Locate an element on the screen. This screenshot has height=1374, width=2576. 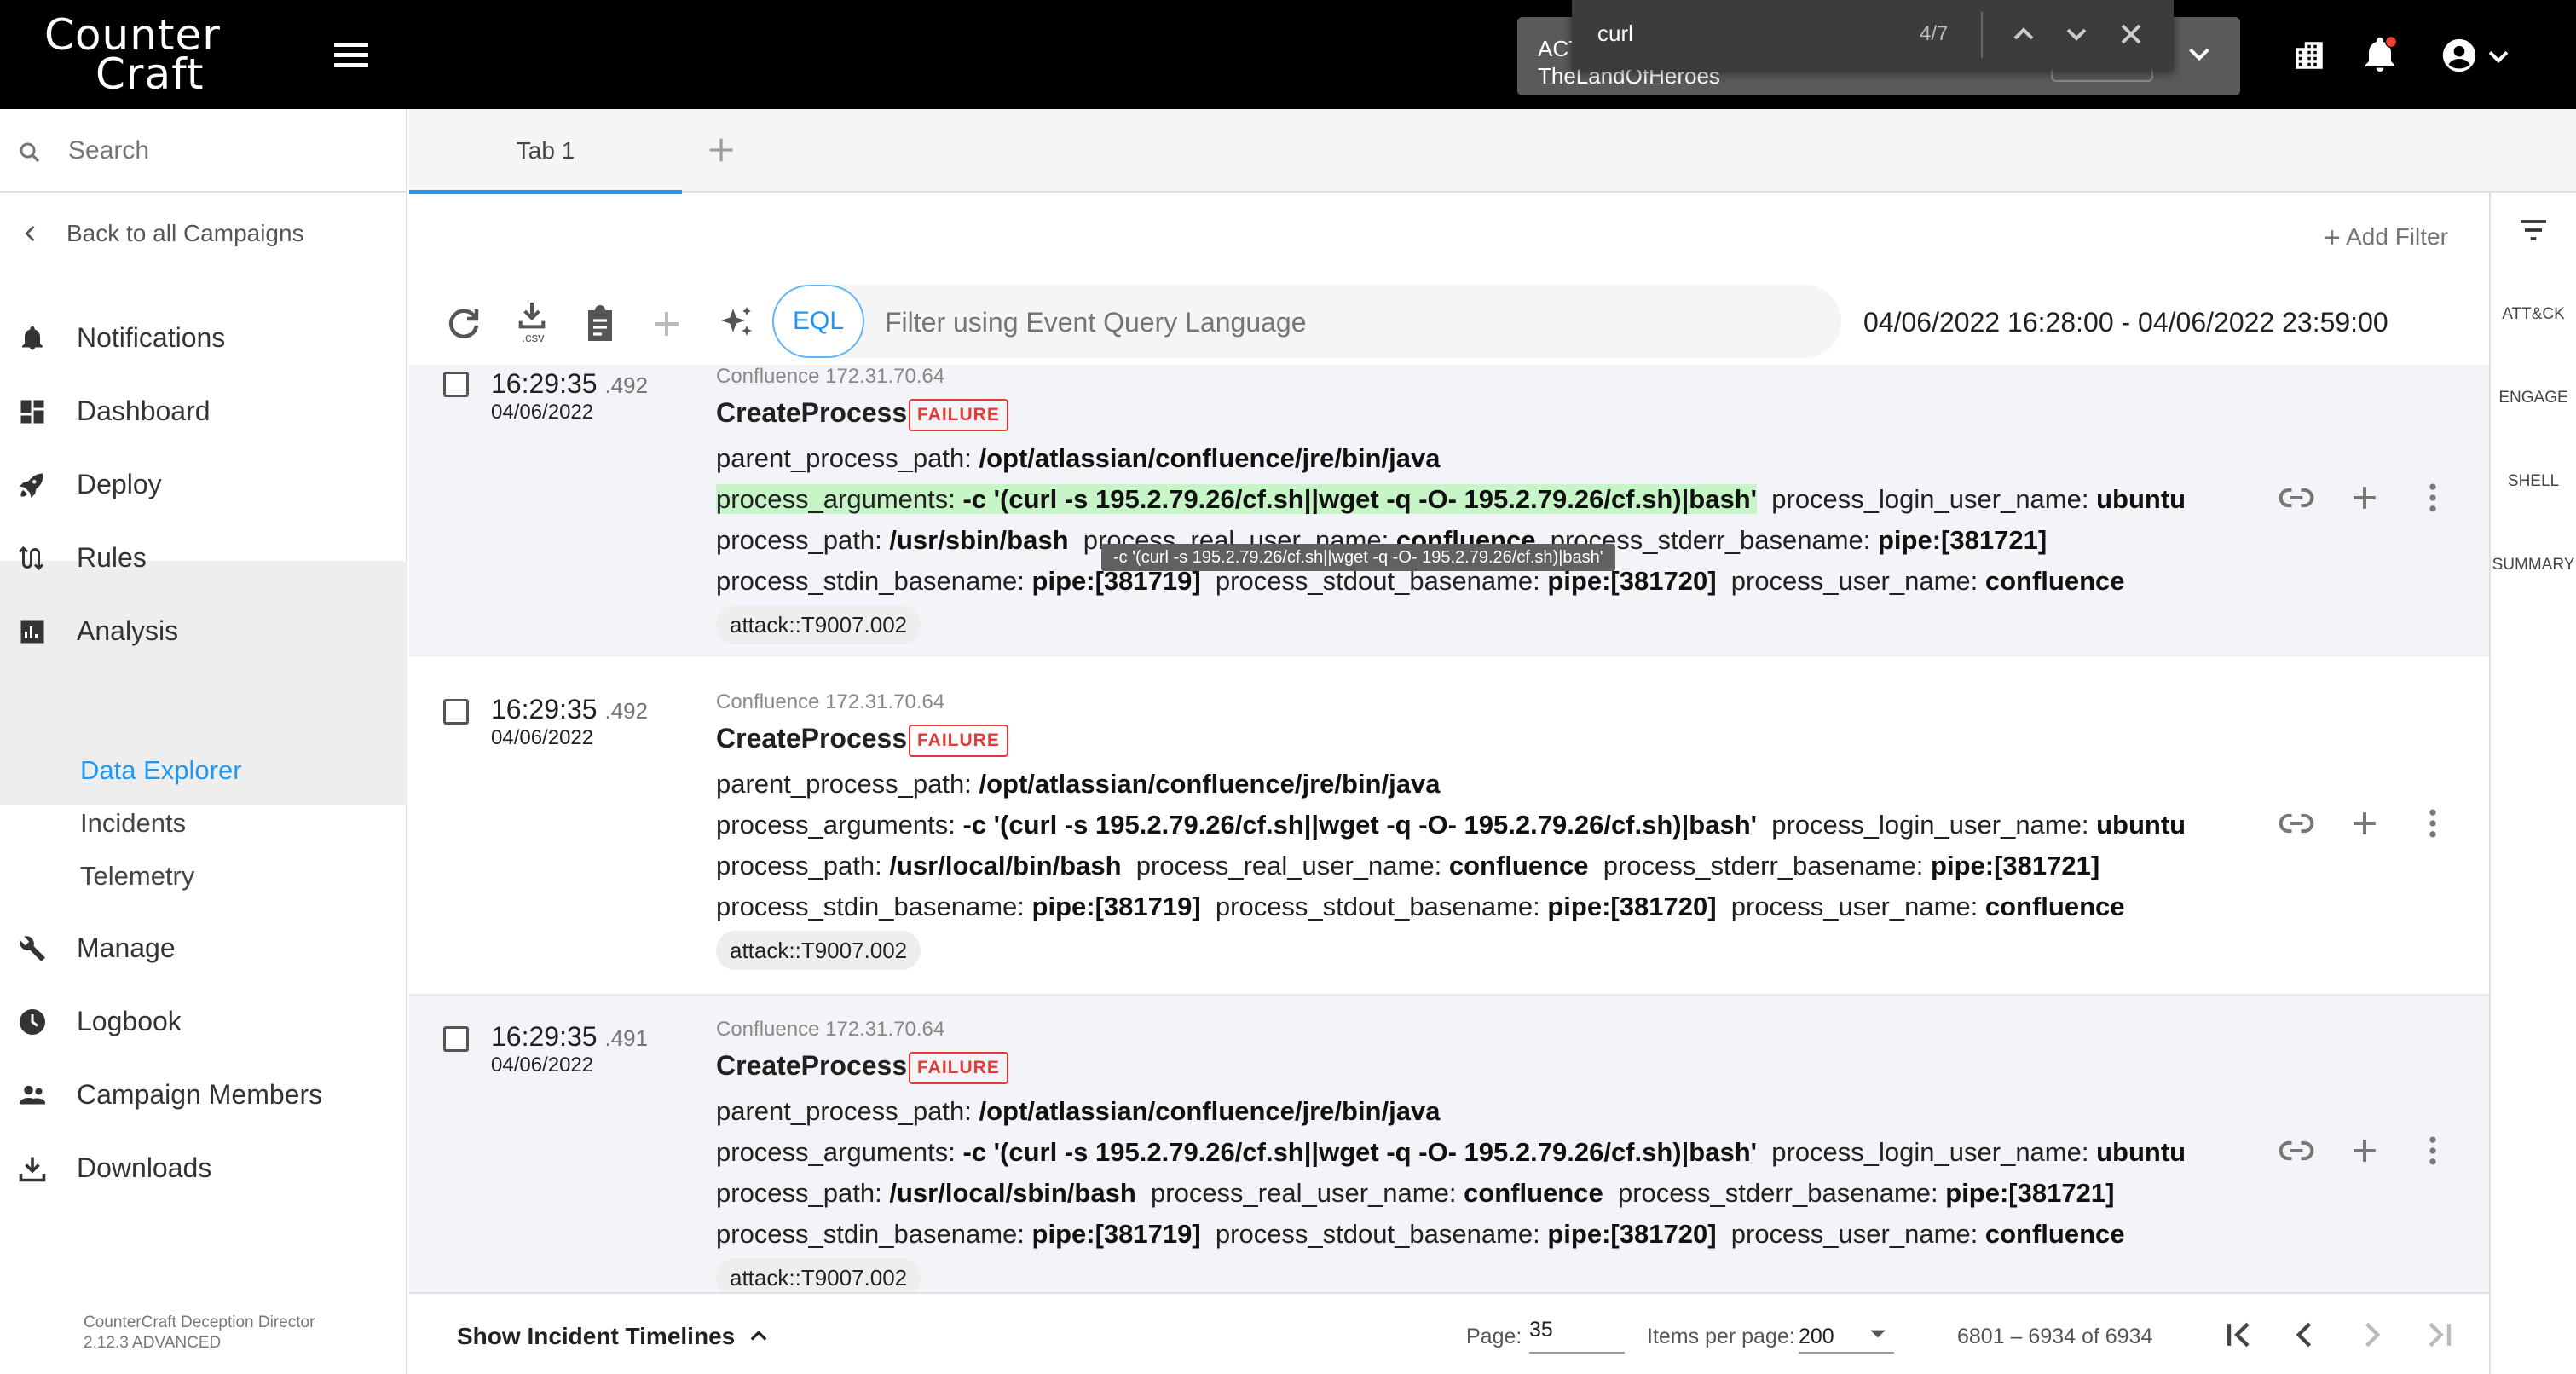
dropdown-arrow-icon is located at coordinates (1878, 1334).